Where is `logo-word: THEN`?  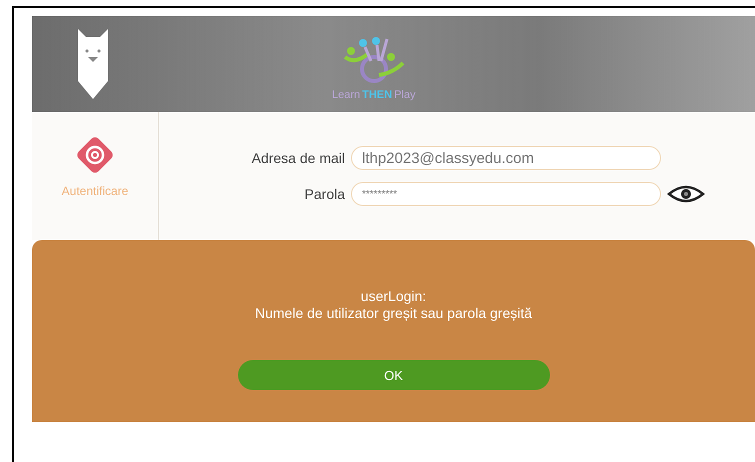 logo-word: THEN is located at coordinates (377, 95).